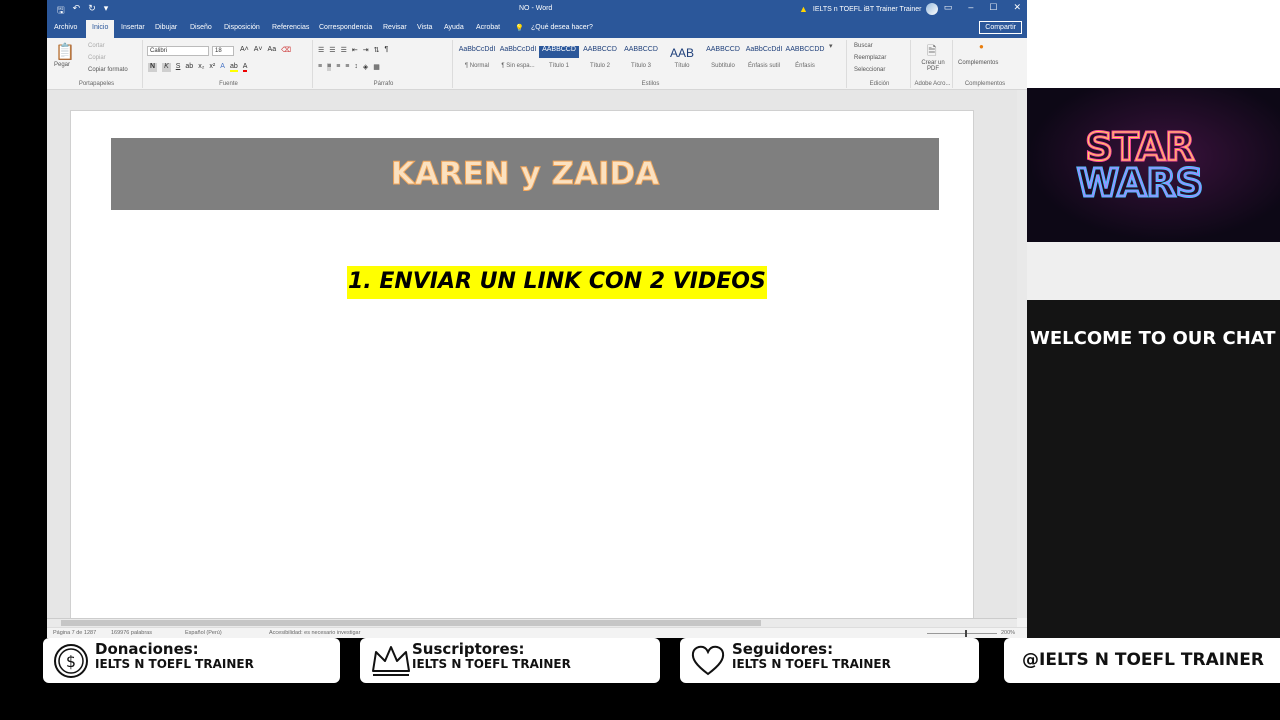 The width and height of the screenshot is (1280, 720). Describe the element at coordinates (77, 11) in the screenshot. I see `undo-icon: ↶` at that location.